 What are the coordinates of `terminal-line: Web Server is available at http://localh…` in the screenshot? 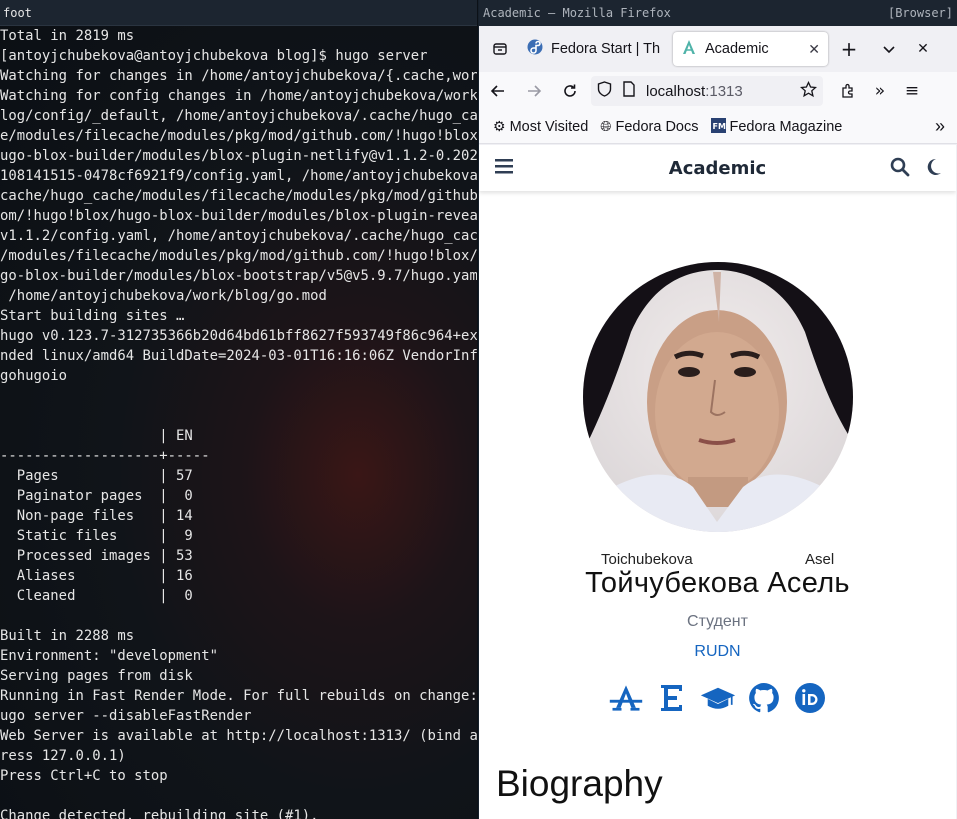 It's located at (238, 736).